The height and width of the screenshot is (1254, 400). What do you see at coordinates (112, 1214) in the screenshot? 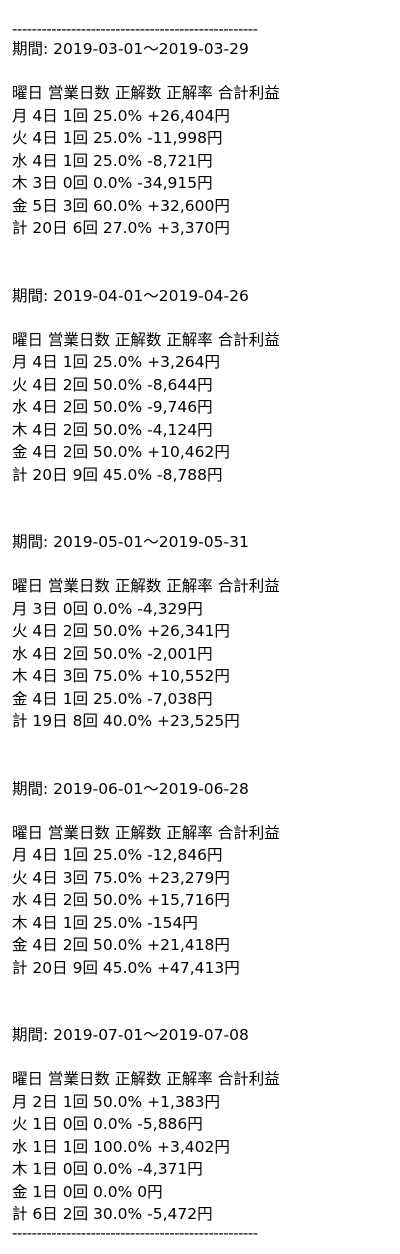
I see `row-total: 計 6日 2回 30.0% -5,472円` at bounding box center [112, 1214].